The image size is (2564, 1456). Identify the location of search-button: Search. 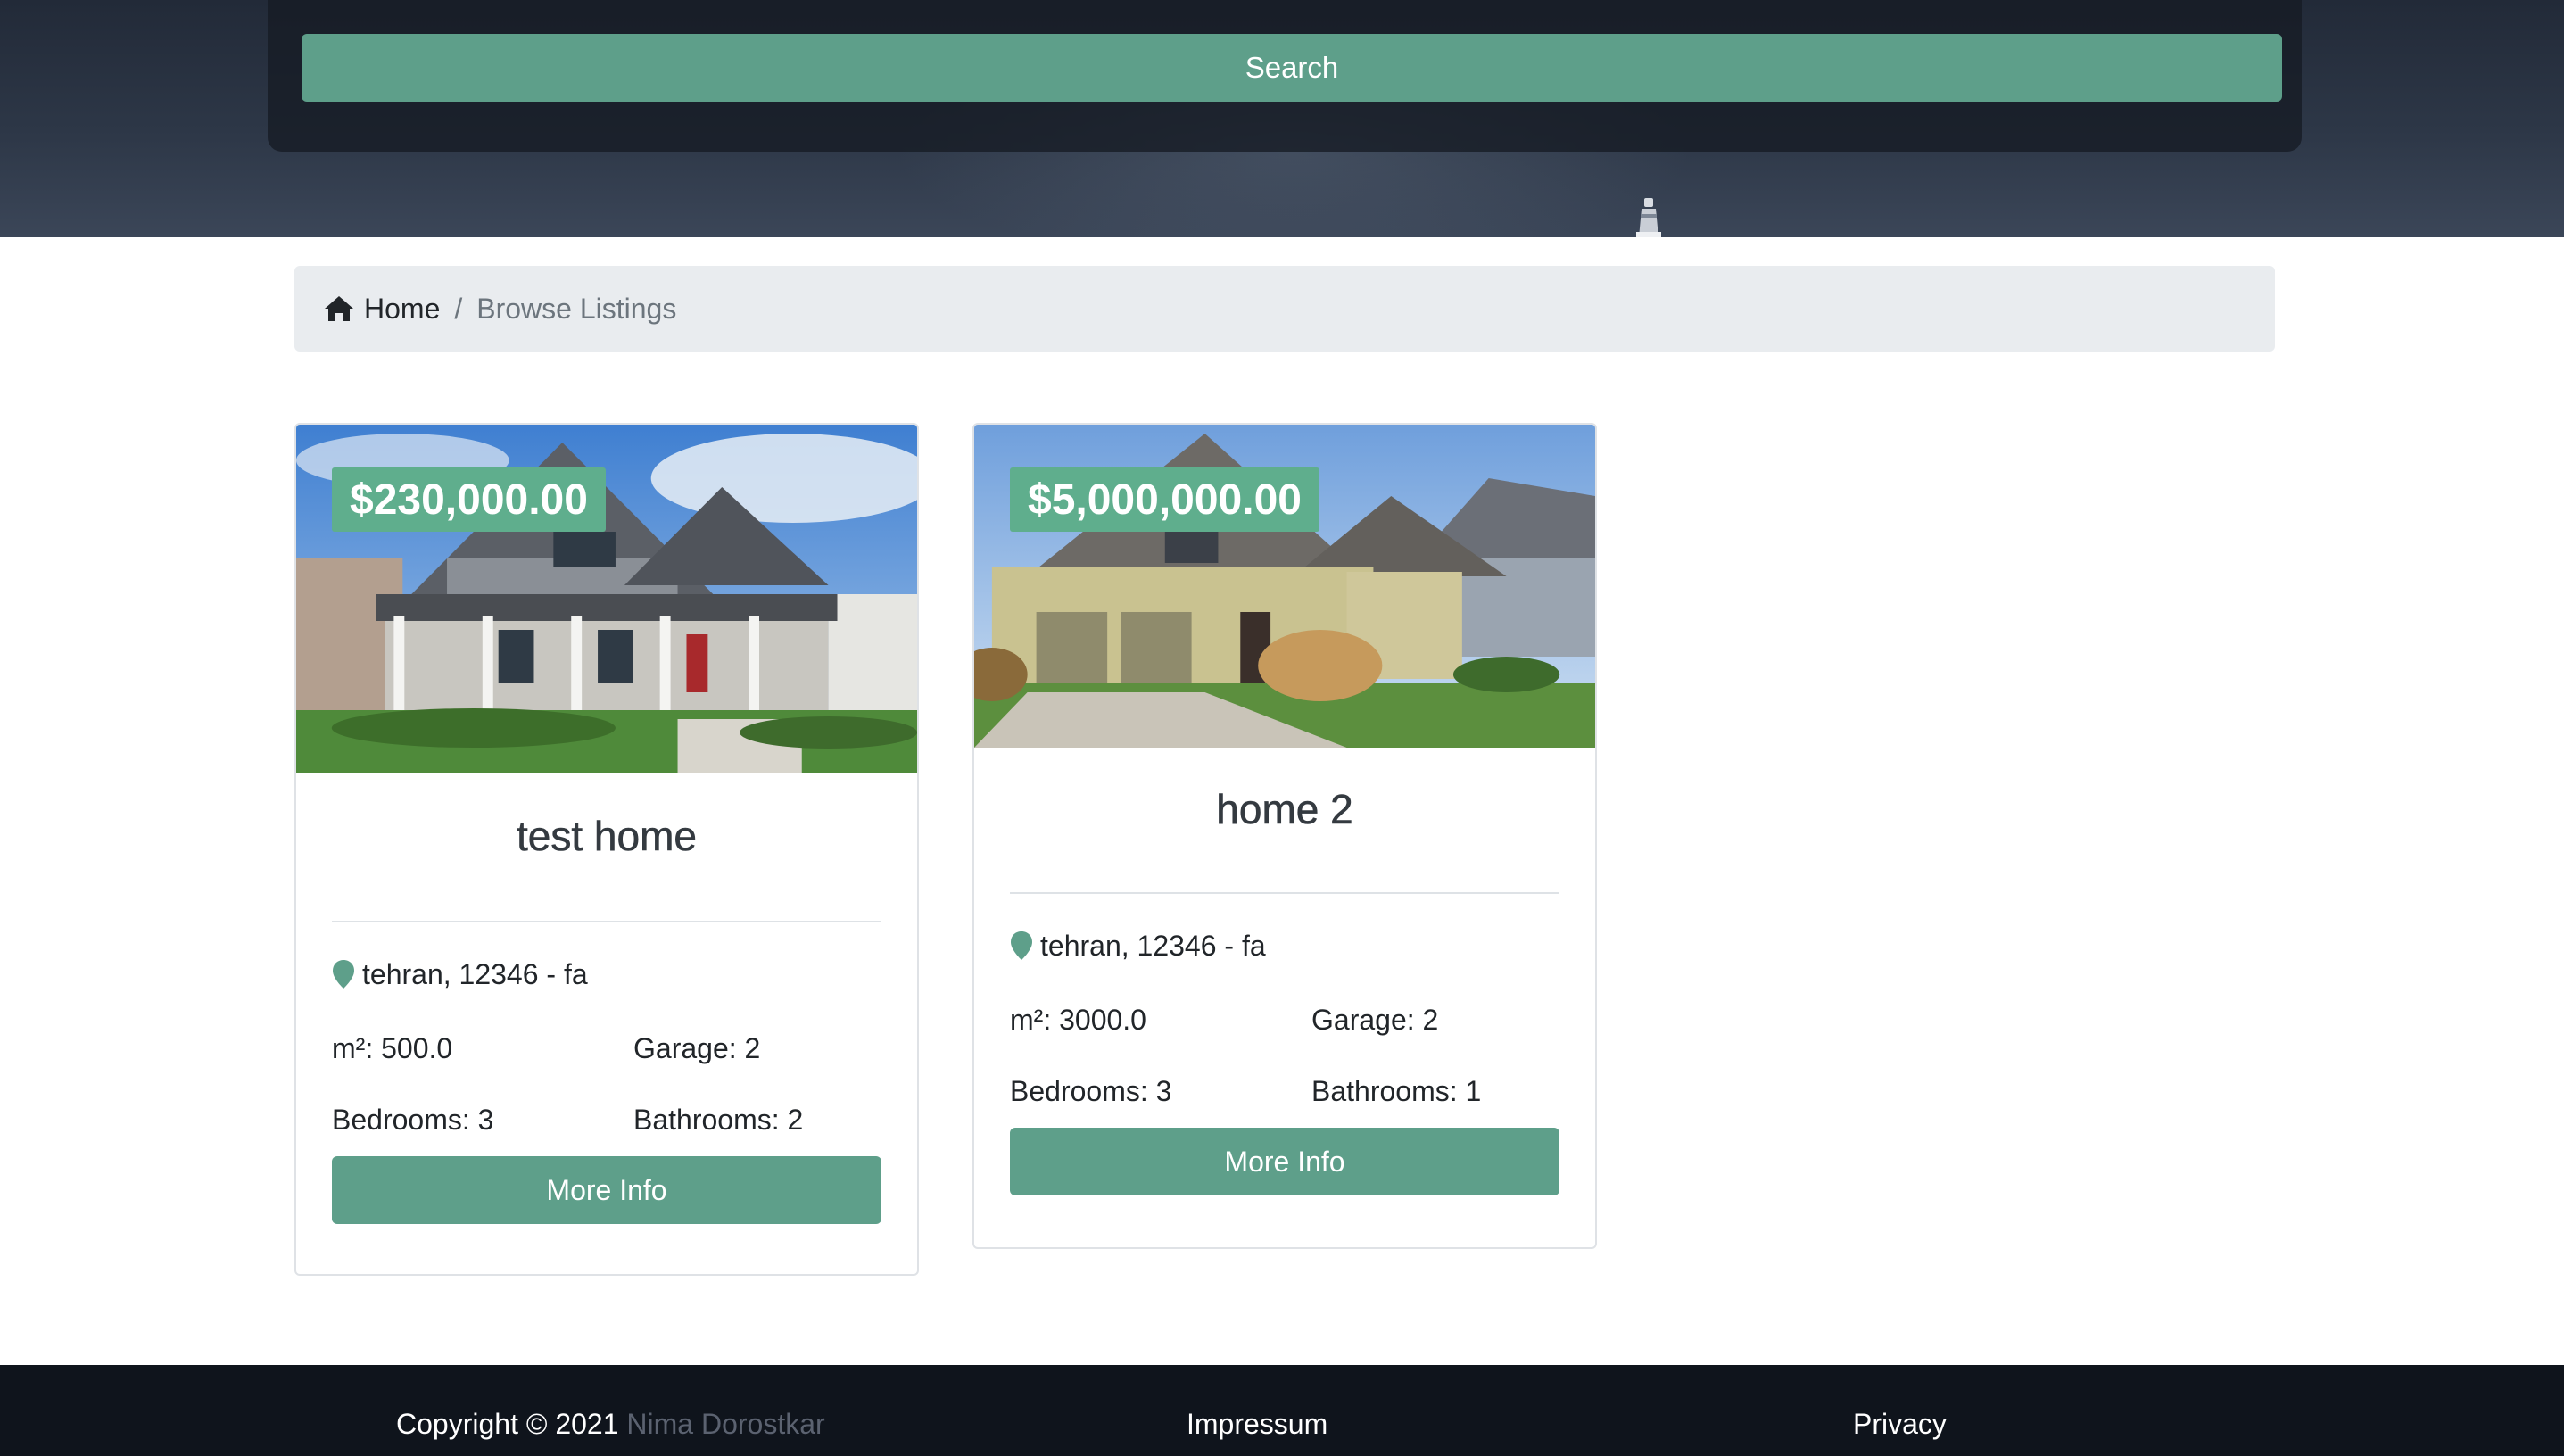
(1292, 68).